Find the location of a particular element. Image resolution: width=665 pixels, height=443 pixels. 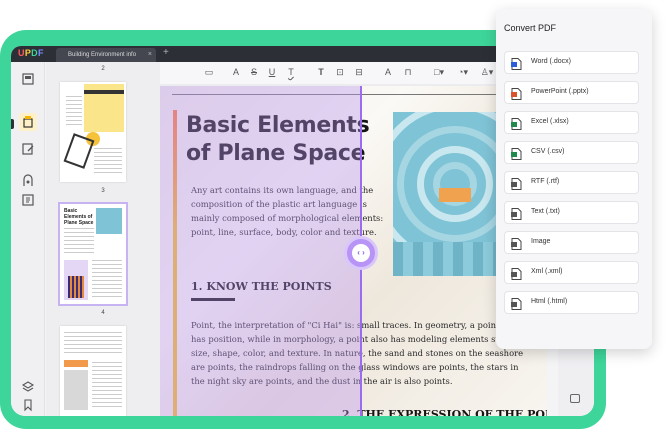

thumbnail-page-3: Basic Elements of Plane Space is located at coordinates (93, 254).